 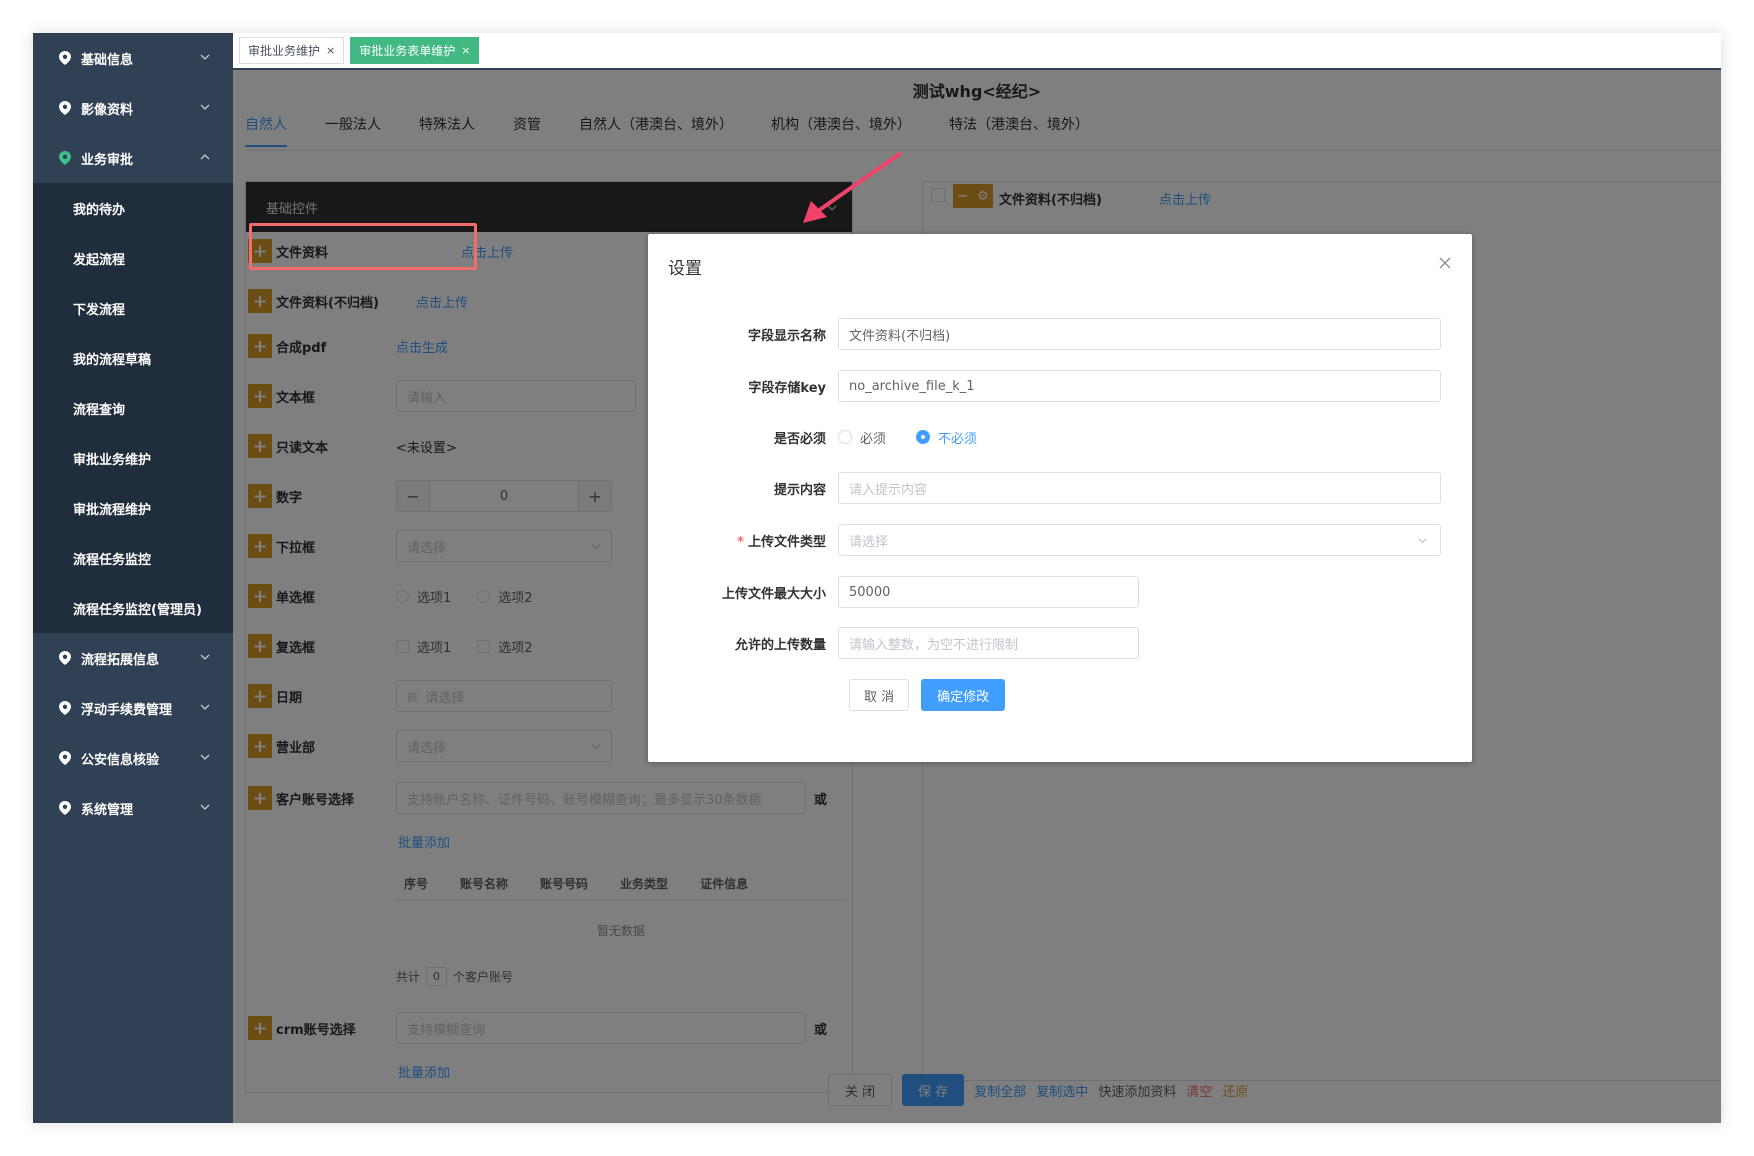 I want to click on form-row-max-size: 上传文件最大大小 50000, so click(x=893, y=592).